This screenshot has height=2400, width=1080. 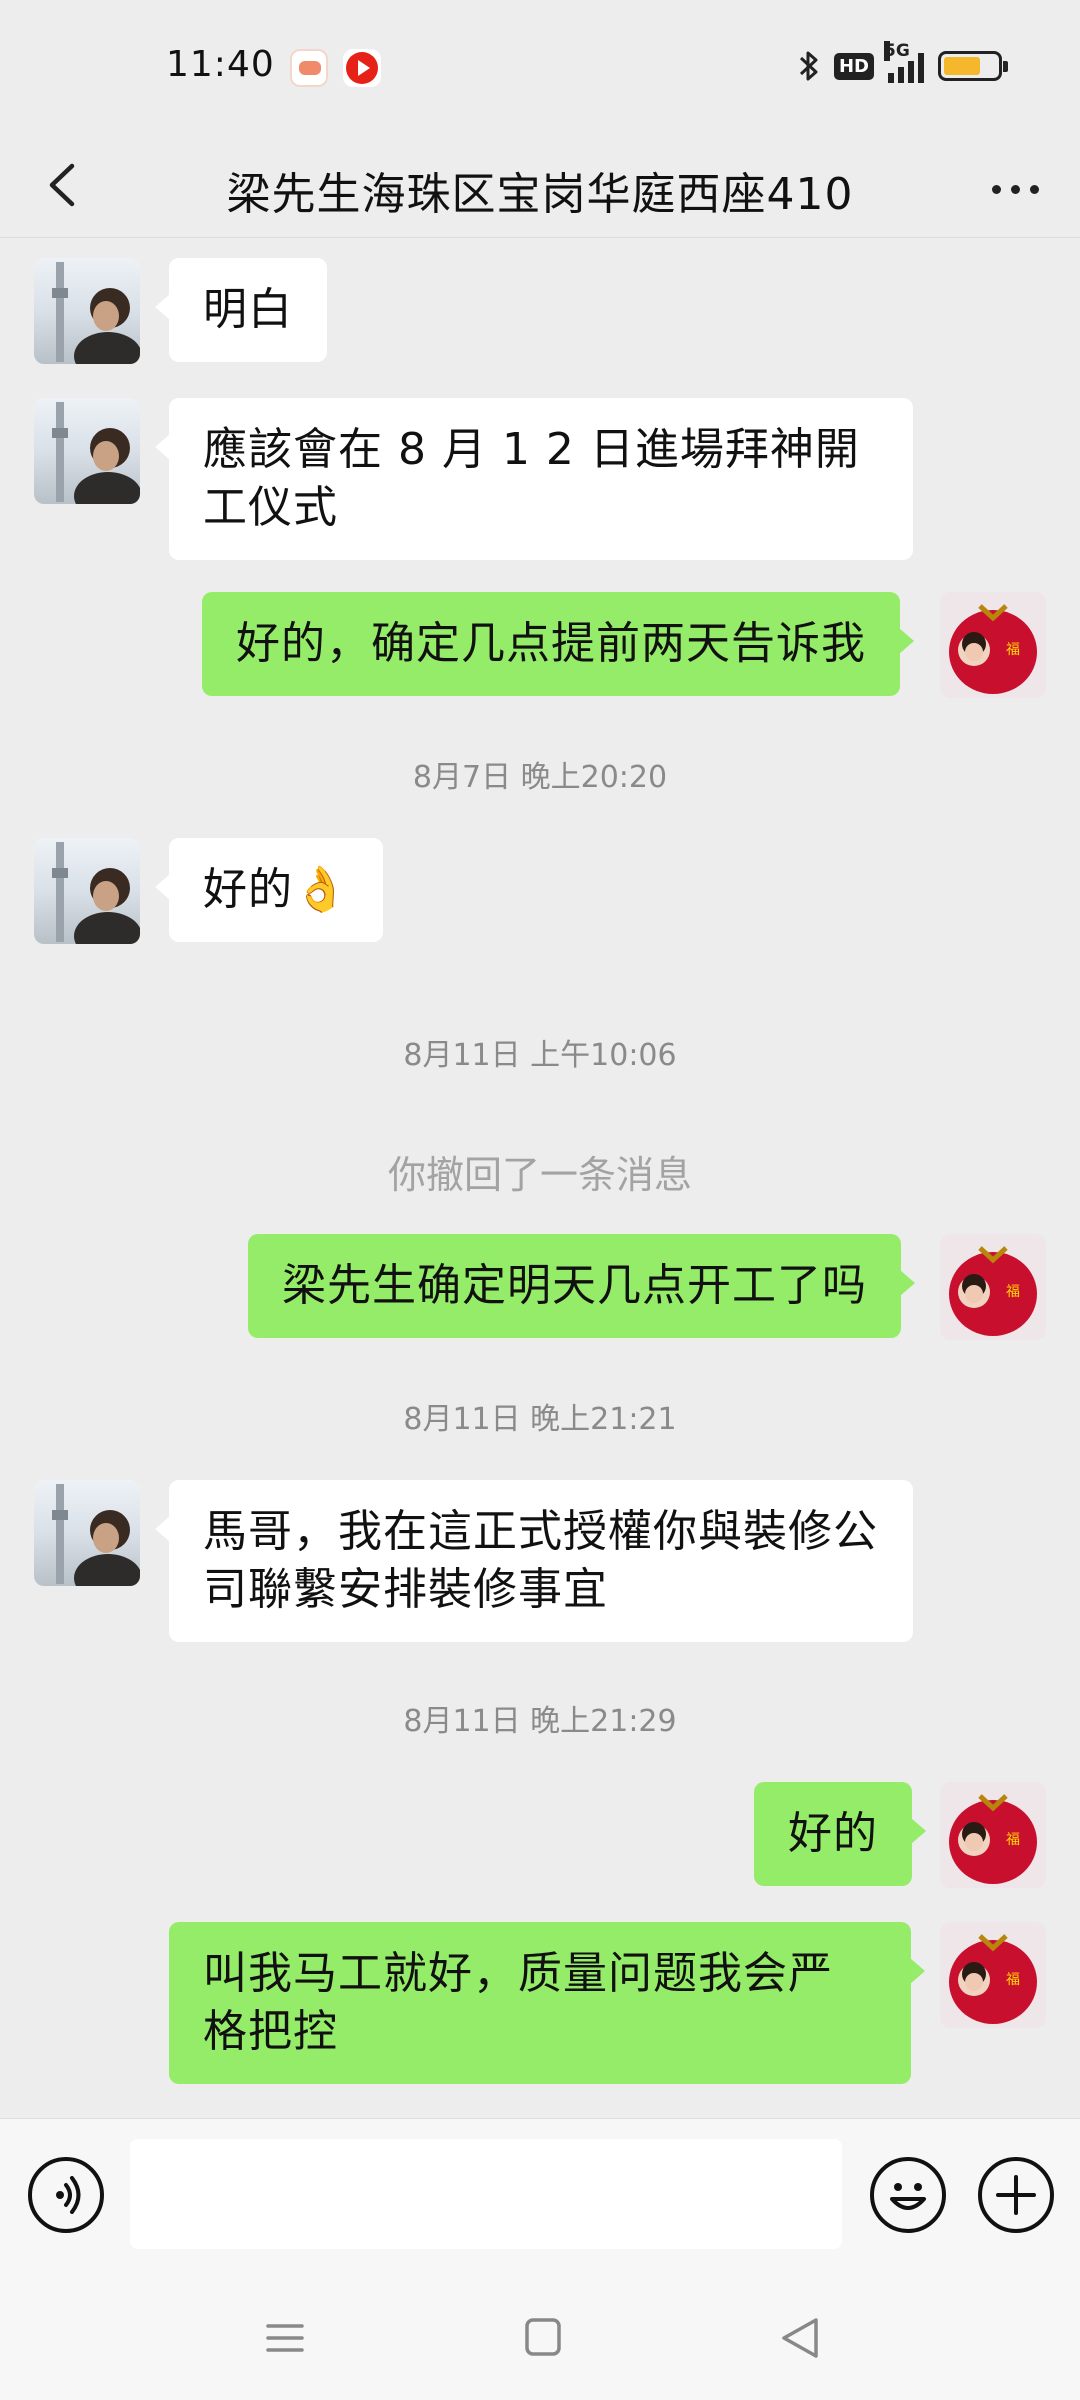 I want to click on video-app-icon, so click(x=362, y=68).